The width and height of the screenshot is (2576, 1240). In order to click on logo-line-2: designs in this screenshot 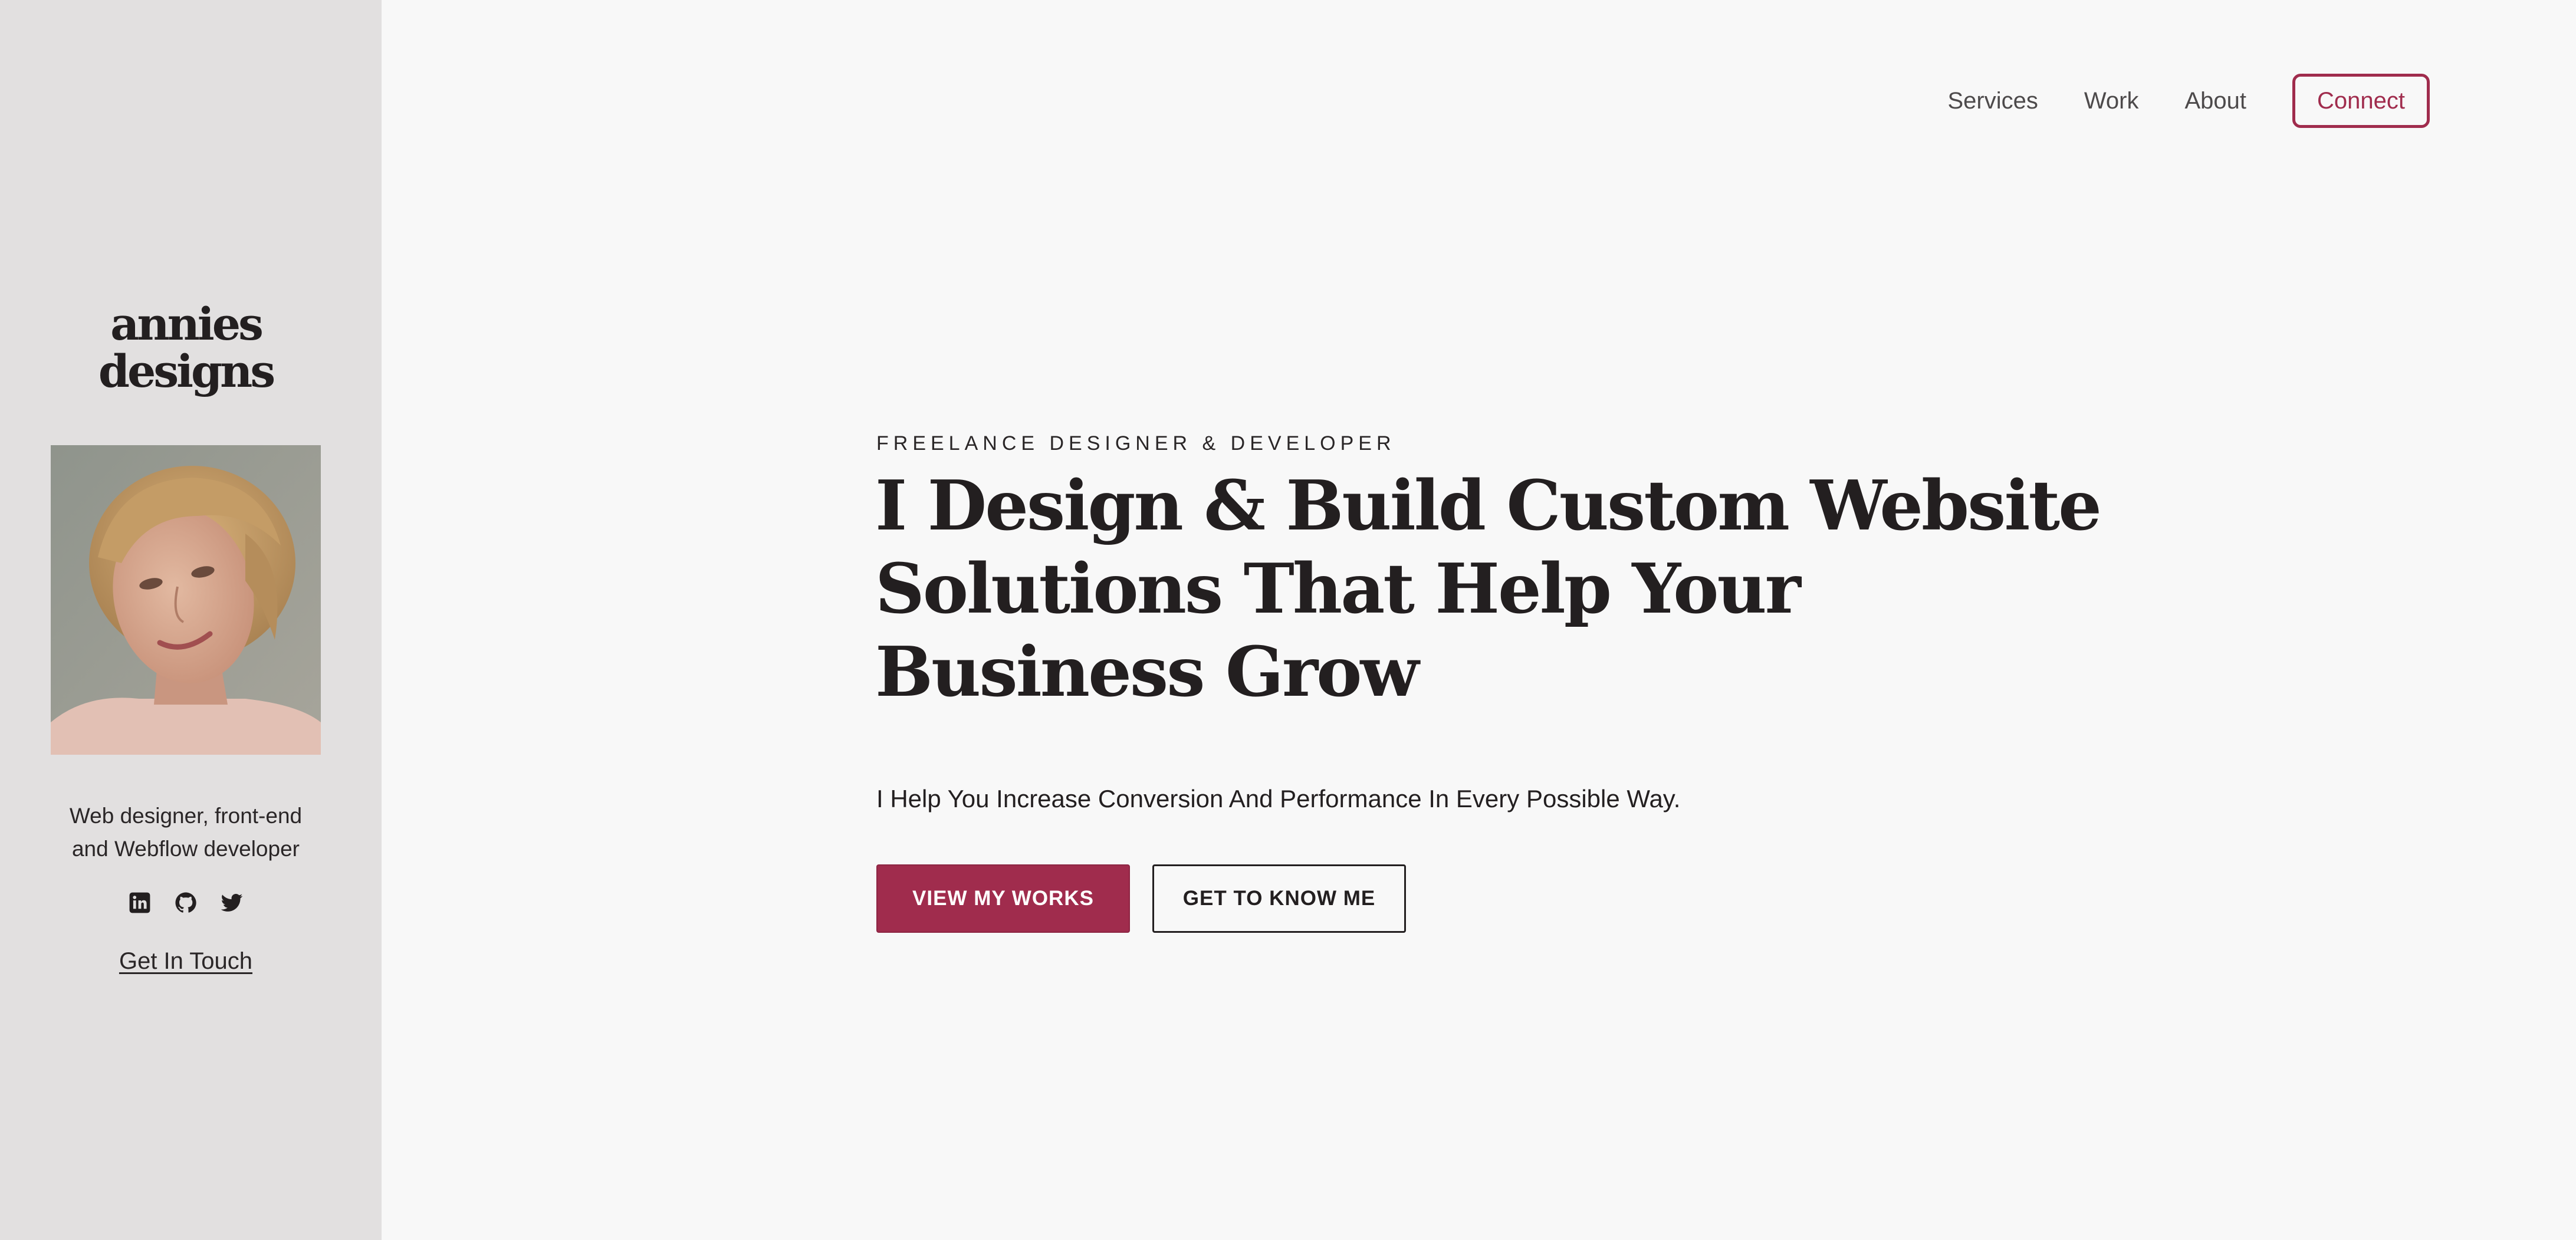, I will do `click(186, 371)`.